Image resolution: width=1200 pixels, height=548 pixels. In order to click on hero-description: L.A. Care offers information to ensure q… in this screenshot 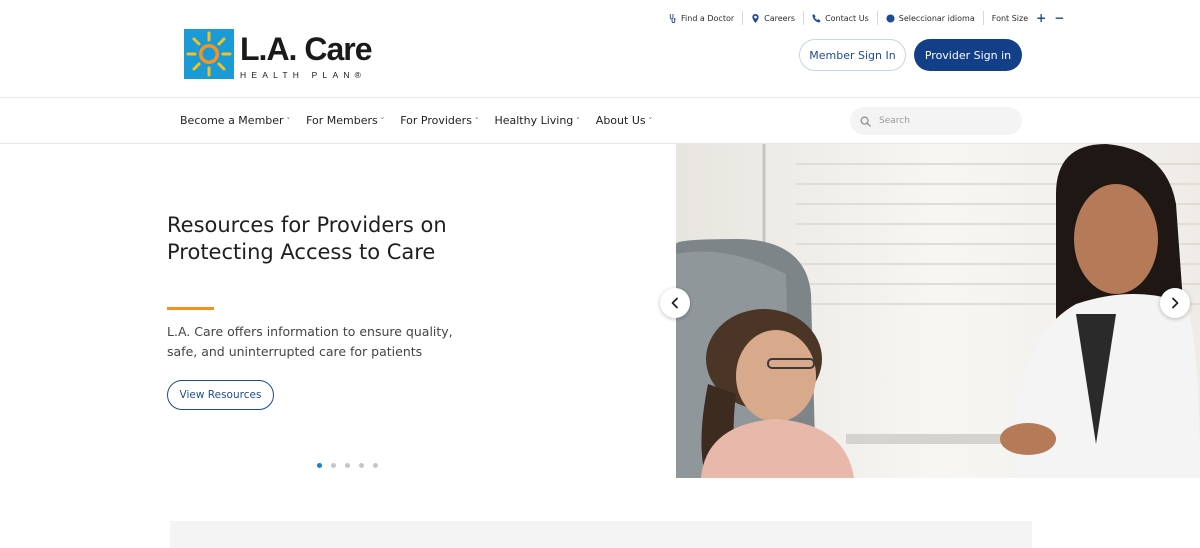, I will do `click(310, 341)`.